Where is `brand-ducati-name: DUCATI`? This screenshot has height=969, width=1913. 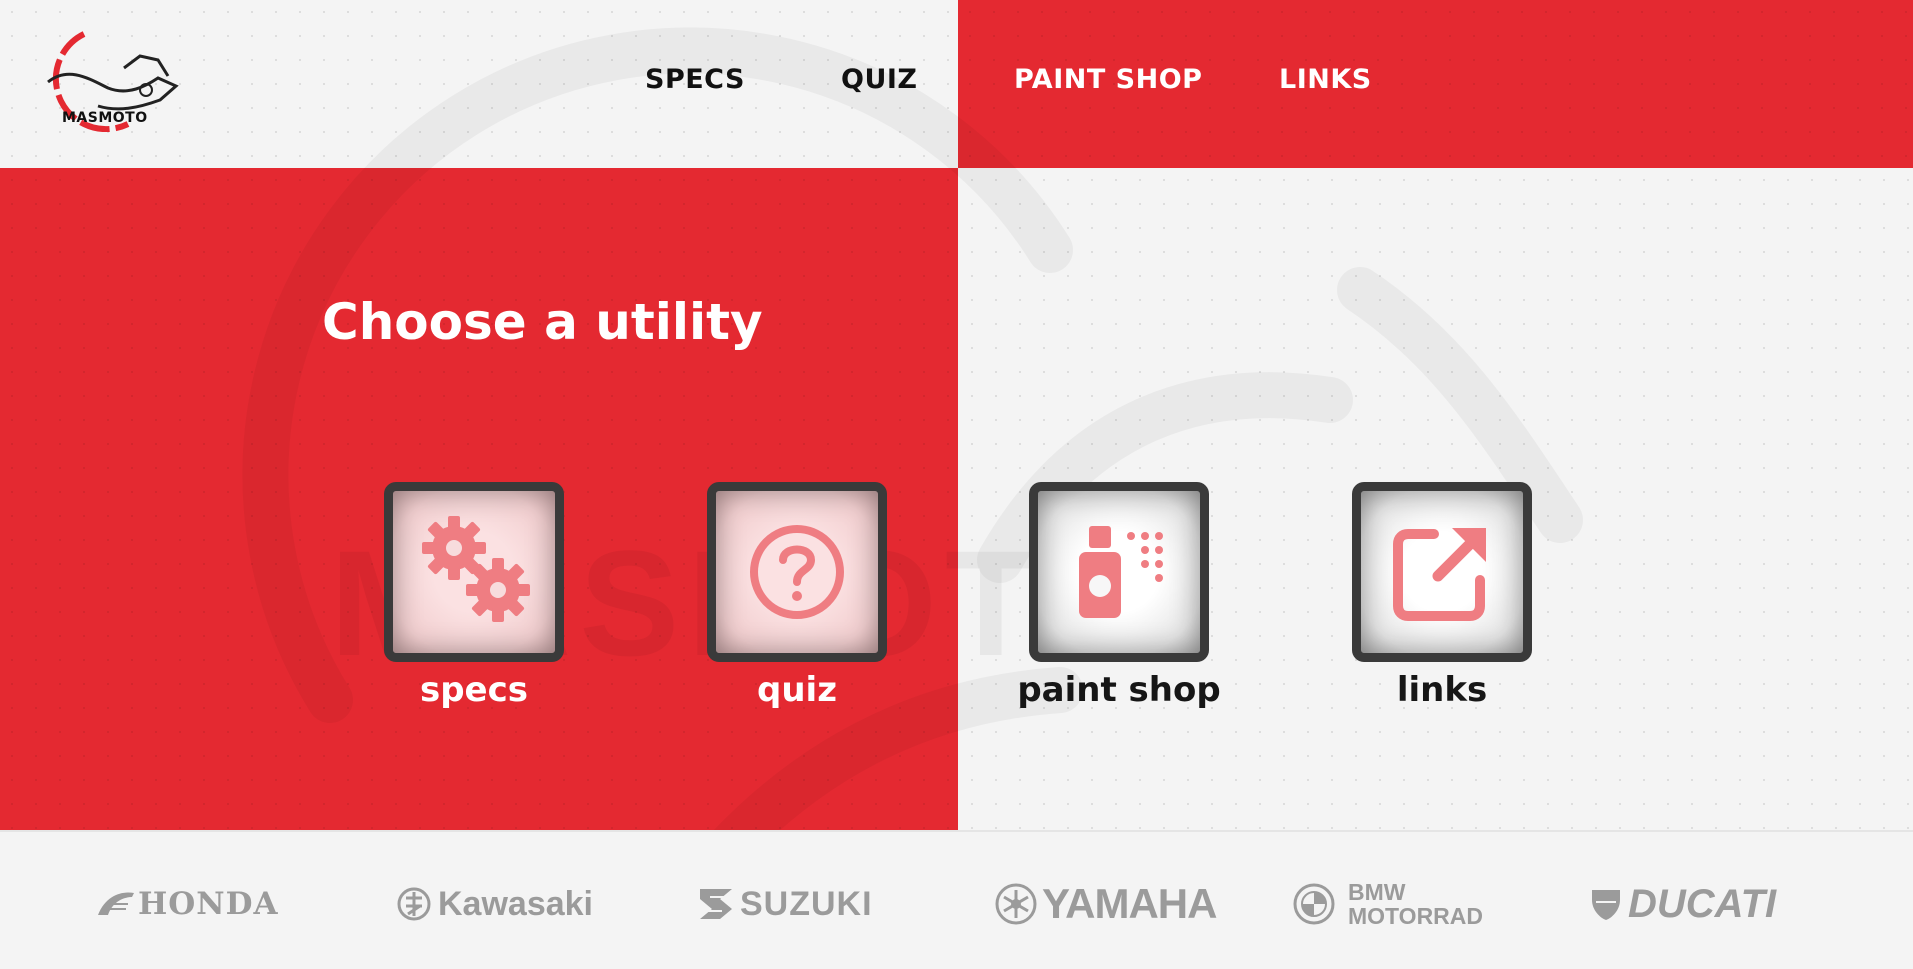
brand-ducati-name: DUCATI is located at coordinates (1702, 903).